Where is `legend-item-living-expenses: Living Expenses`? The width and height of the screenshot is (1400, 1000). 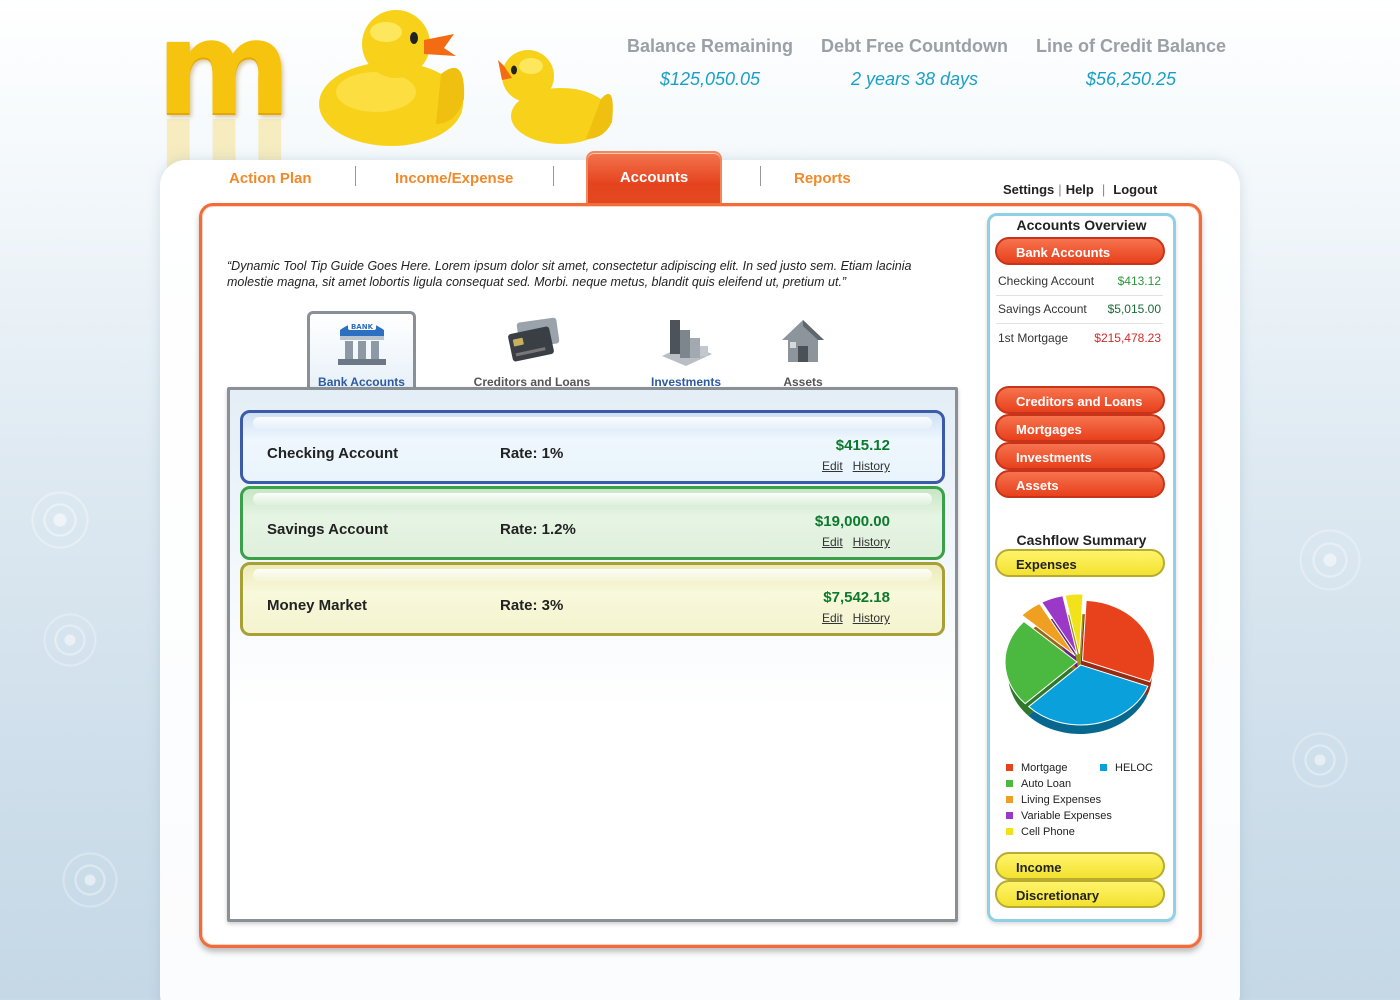
legend-item-living-expenses: Living Expenses is located at coordinates (1053, 800).